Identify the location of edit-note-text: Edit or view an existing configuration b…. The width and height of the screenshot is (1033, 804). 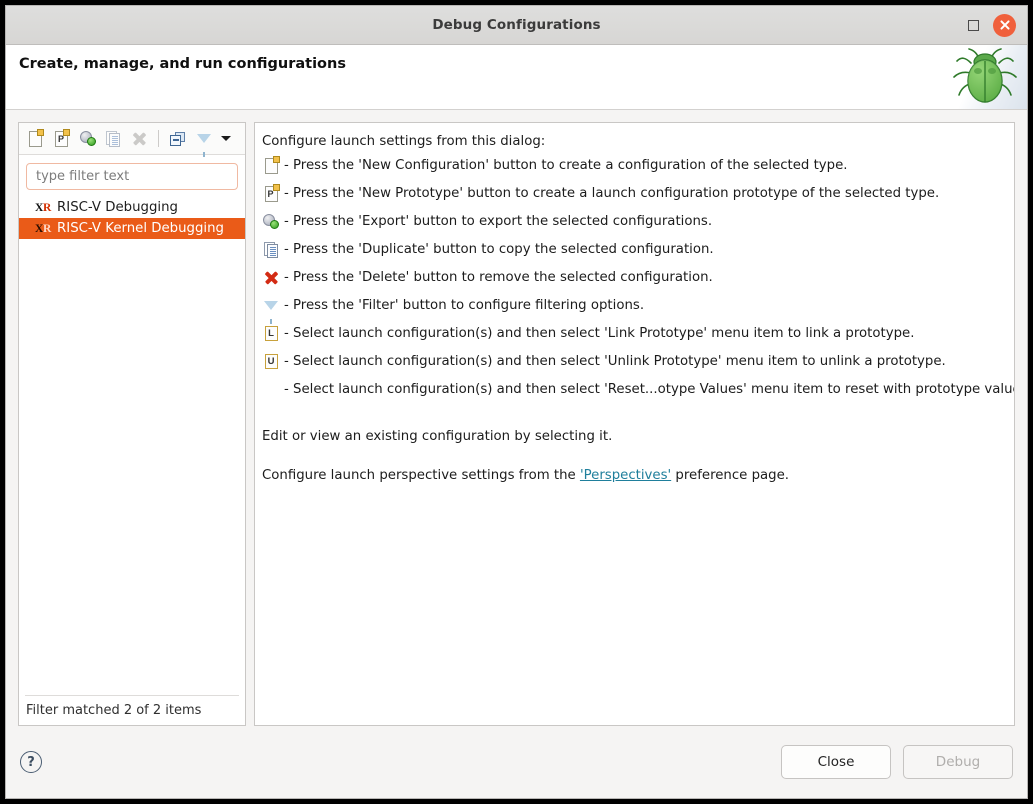
(437, 436).